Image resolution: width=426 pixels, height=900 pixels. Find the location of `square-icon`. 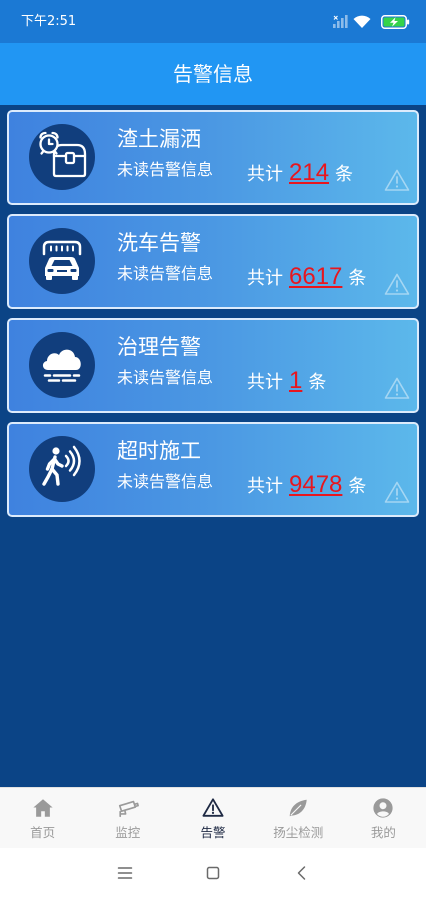

square-icon is located at coordinates (213, 873).